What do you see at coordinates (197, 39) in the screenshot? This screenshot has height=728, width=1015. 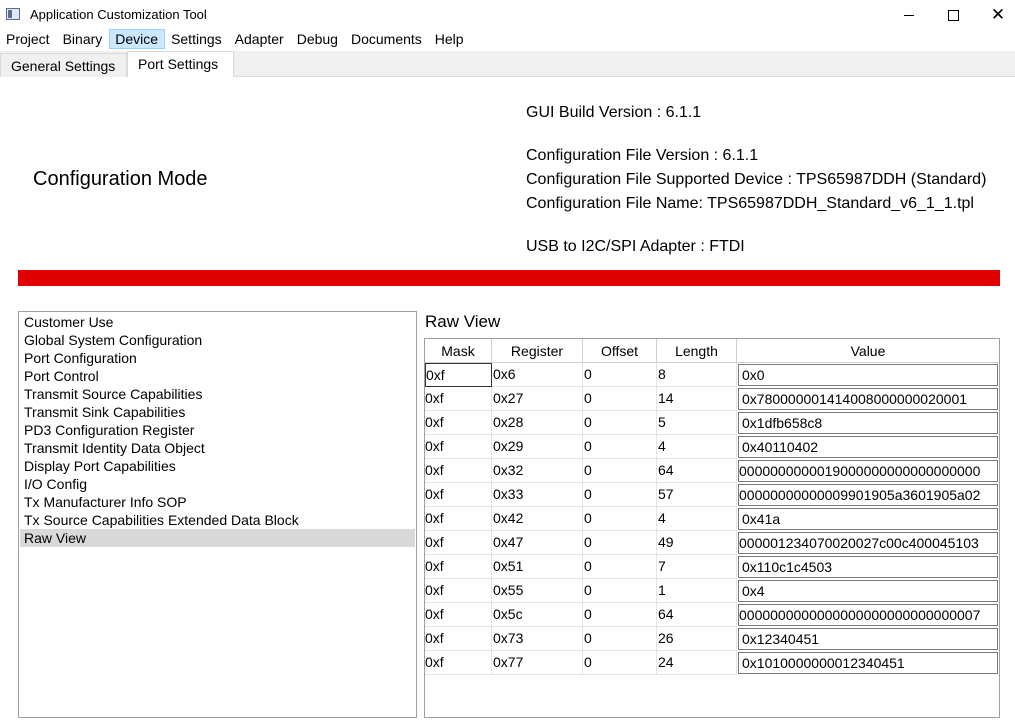 I see `menu-settings: Settings` at bounding box center [197, 39].